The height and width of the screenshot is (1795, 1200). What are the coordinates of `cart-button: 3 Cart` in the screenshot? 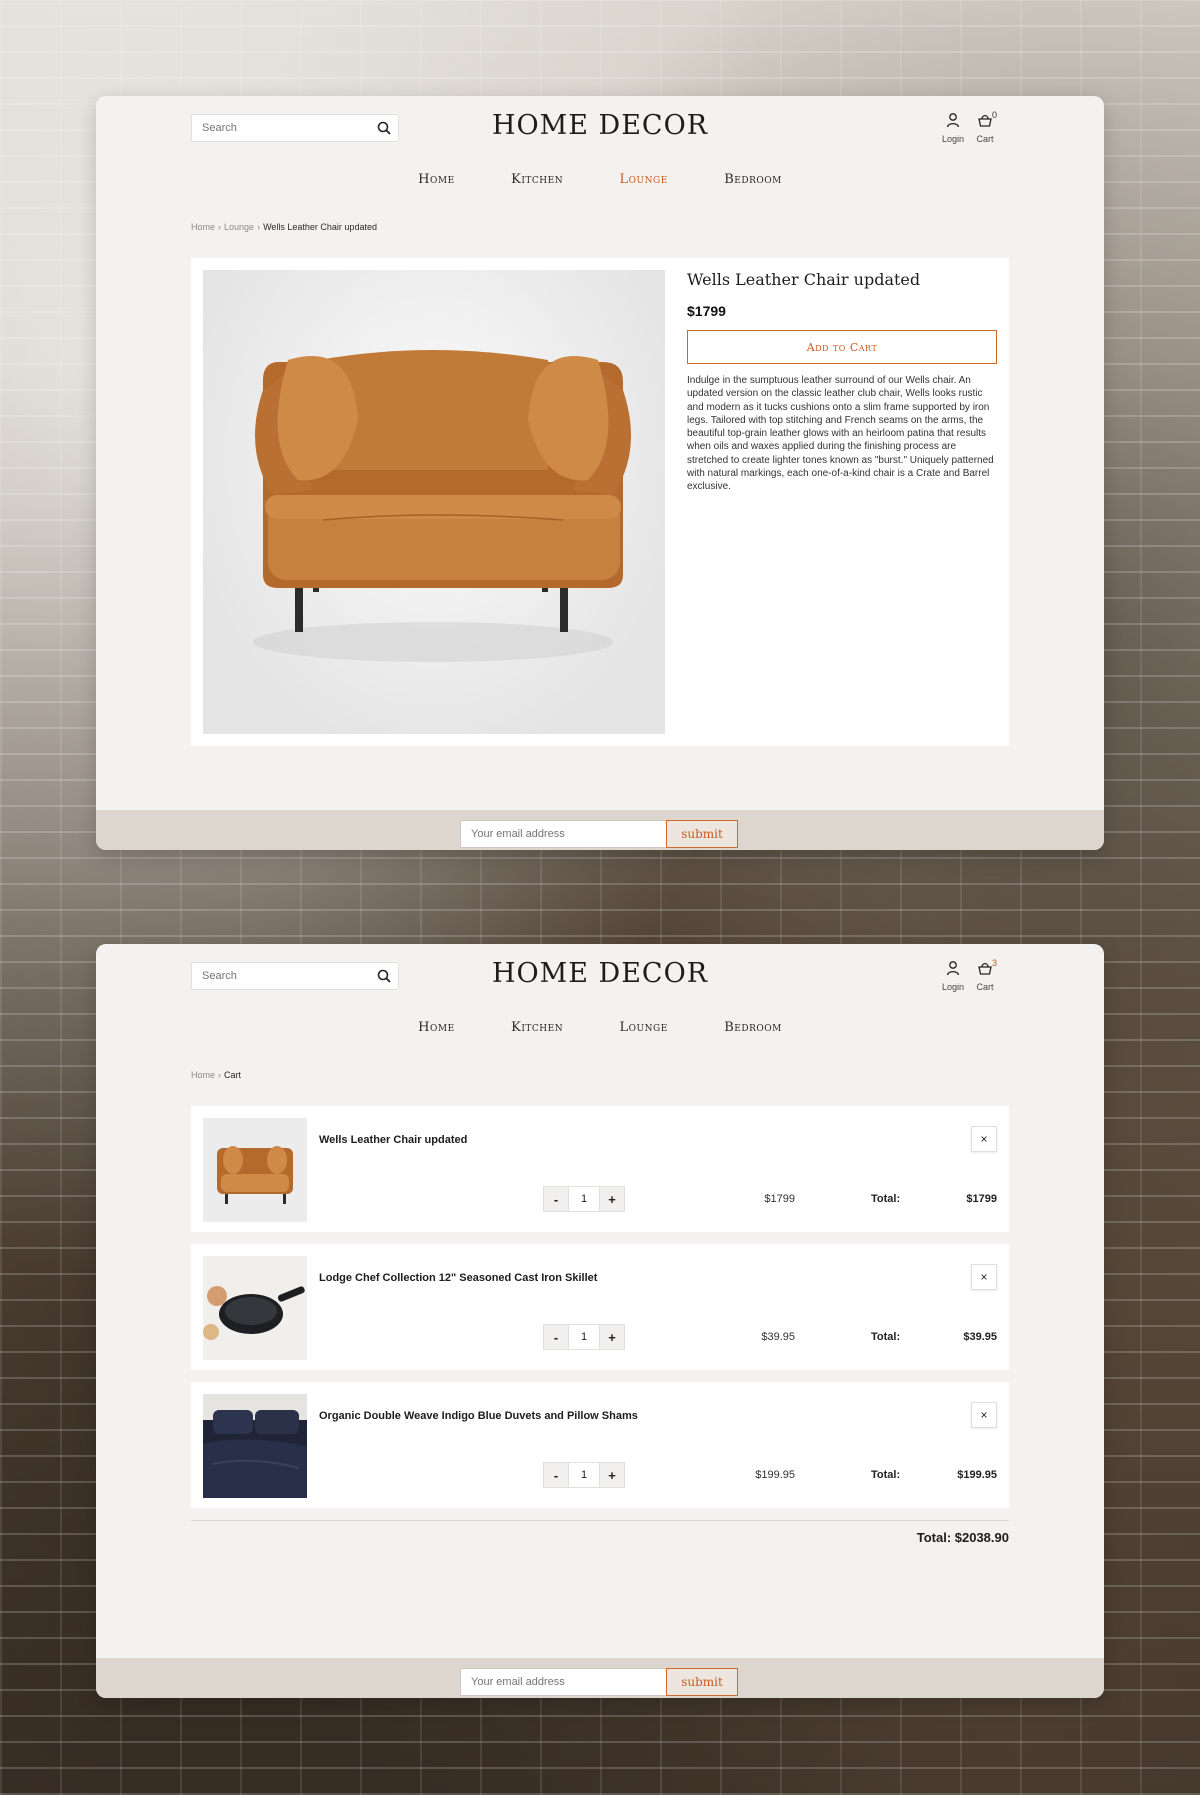 It's located at (985, 975).